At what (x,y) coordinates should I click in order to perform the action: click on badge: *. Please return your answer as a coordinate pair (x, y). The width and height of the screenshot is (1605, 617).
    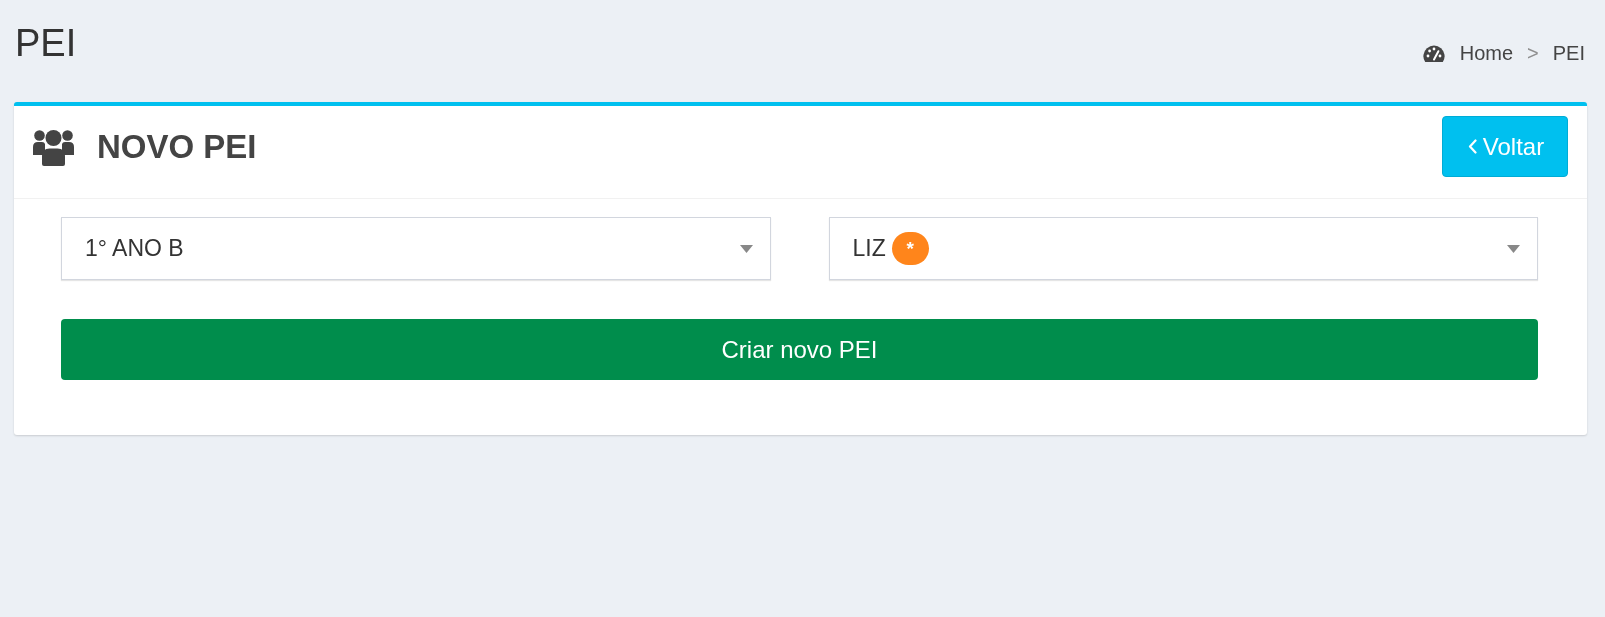
    Looking at the image, I should click on (910, 248).